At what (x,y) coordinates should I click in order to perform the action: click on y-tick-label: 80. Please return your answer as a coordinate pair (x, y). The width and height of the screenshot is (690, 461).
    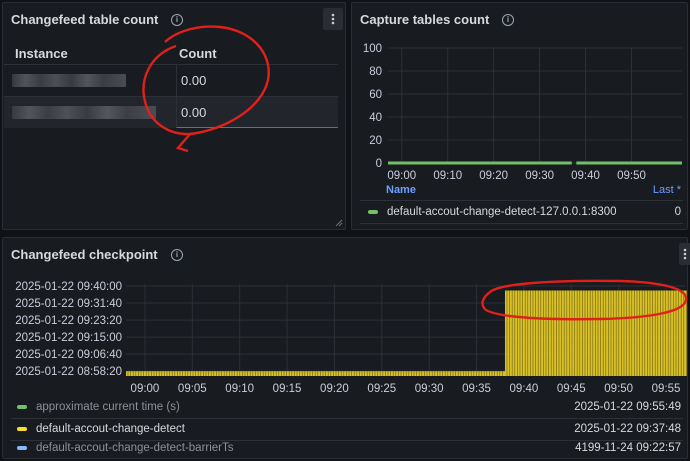
    Looking at the image, I should click on (375, 72).